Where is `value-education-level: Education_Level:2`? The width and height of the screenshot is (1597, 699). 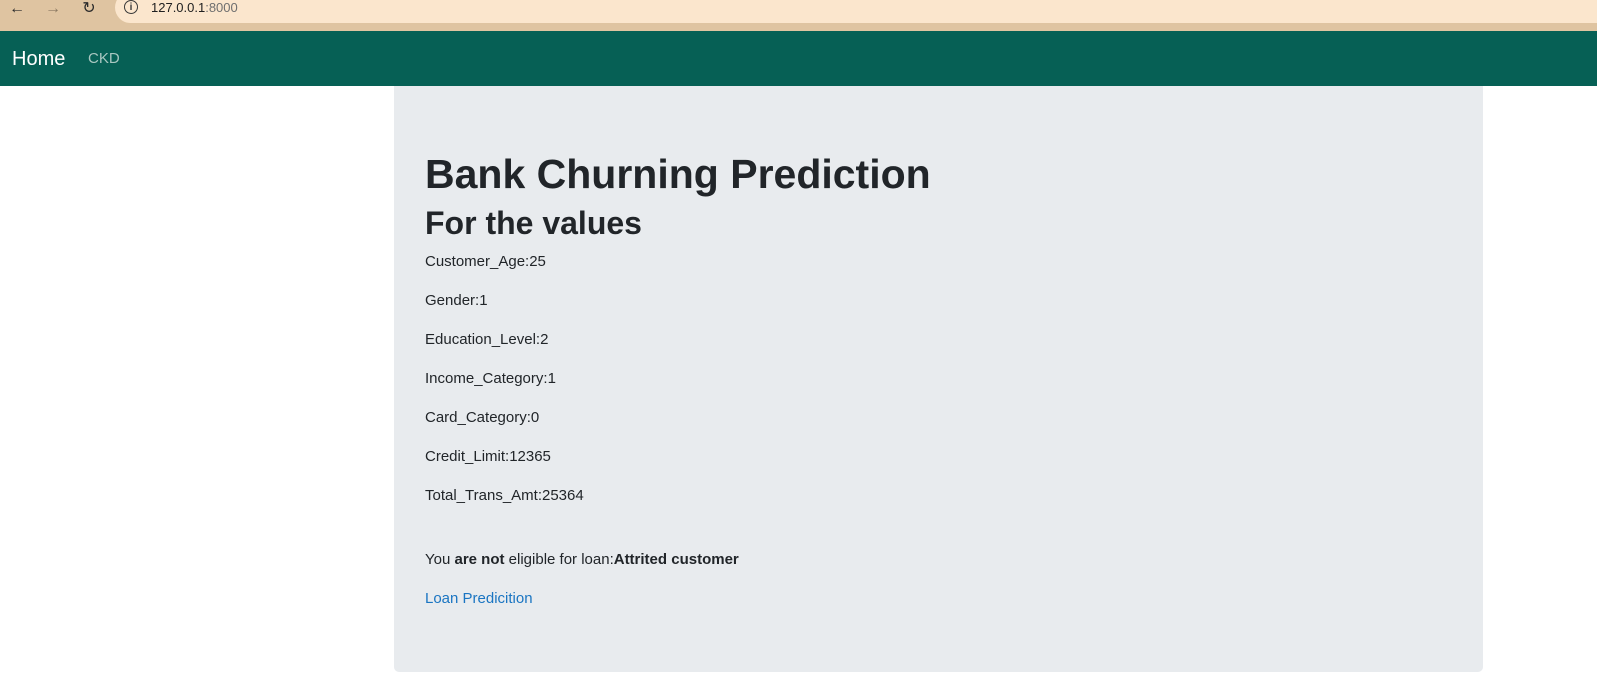
value-education-level: Education_Level:2 is located at coordinates (487, 339).